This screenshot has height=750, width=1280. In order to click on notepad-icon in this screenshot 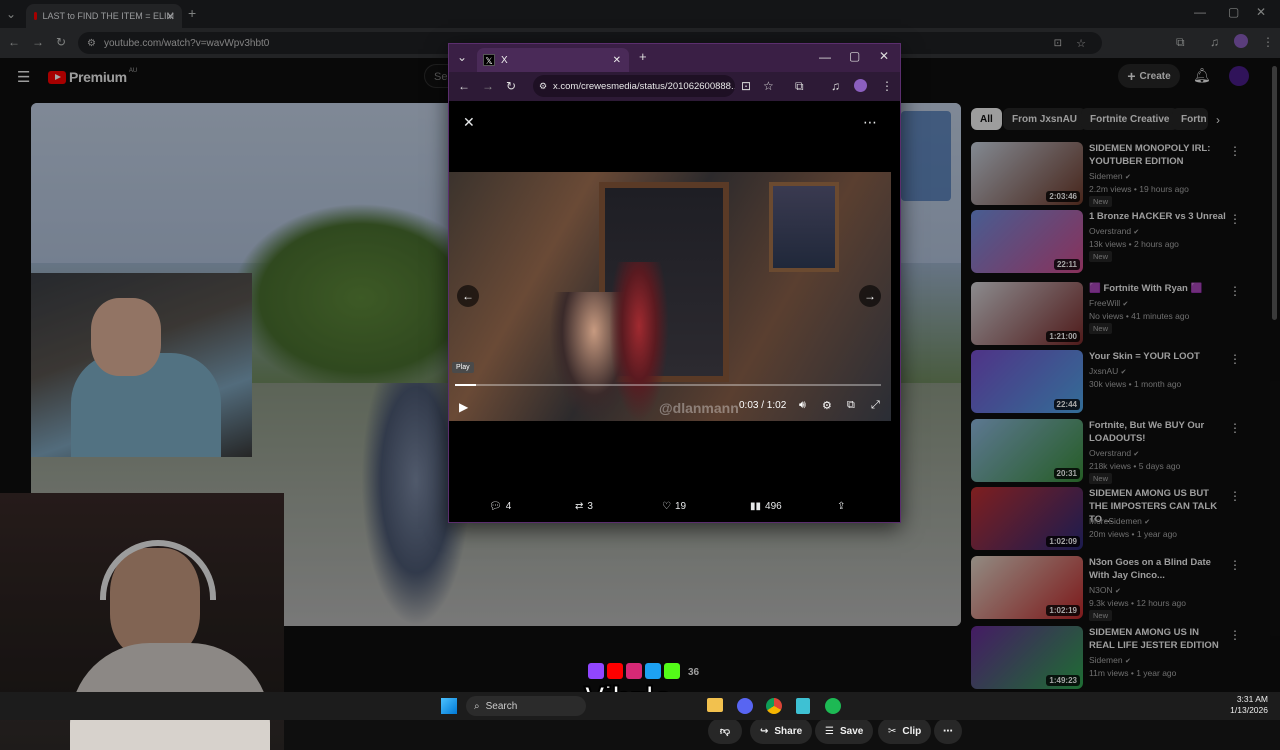, I will do `click(803, 706)`.